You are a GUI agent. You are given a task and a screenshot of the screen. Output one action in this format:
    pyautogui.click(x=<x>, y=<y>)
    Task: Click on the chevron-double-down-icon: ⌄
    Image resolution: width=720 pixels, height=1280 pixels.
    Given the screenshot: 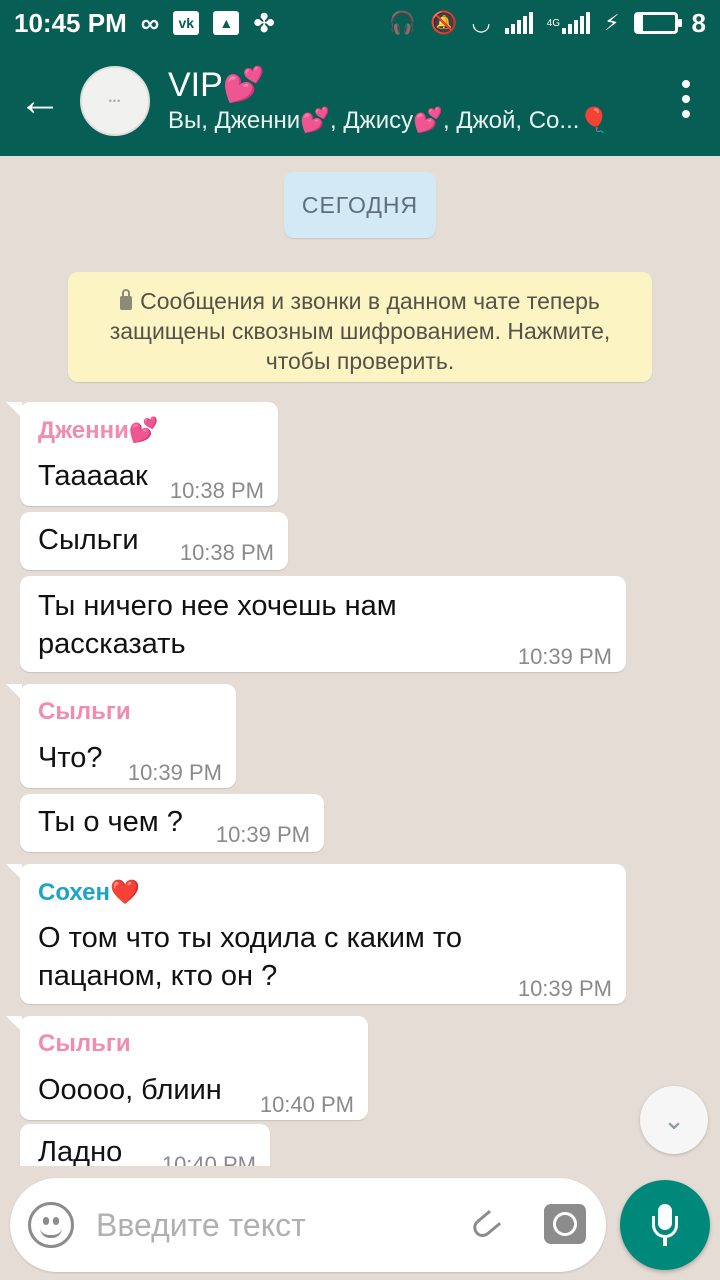 What is the action you would take?
    pyautogui.click(x=674, y=1119)
    